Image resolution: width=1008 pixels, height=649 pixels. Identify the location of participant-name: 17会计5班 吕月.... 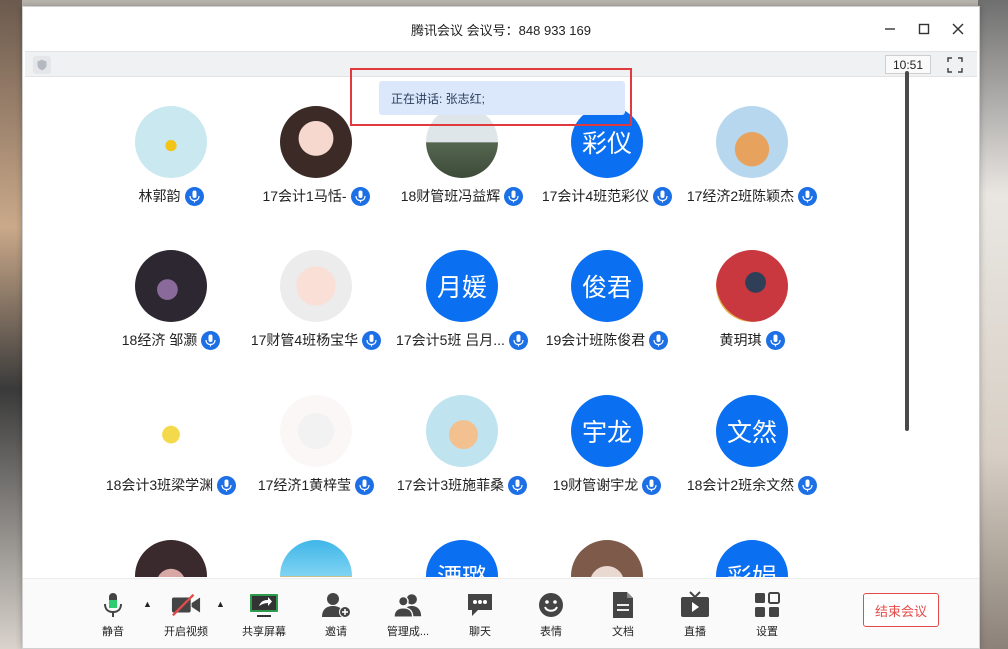
(450, 340).